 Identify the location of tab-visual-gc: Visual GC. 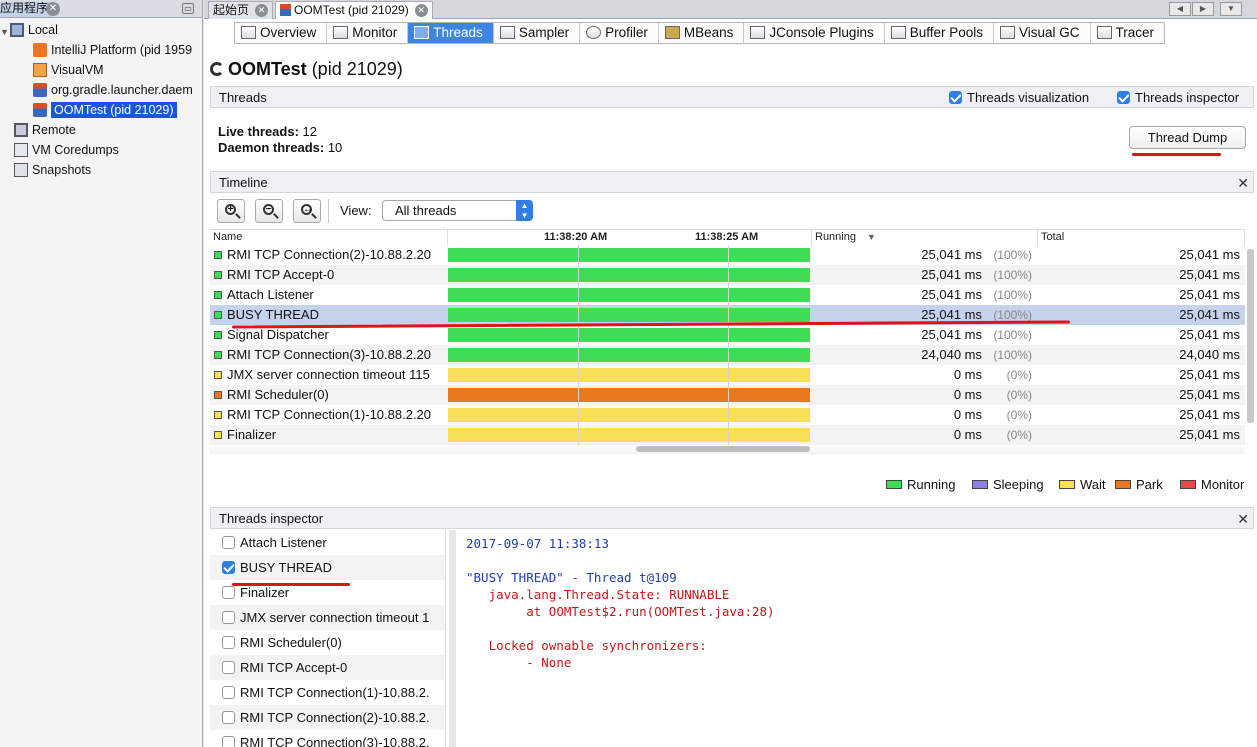
(1042, 33).